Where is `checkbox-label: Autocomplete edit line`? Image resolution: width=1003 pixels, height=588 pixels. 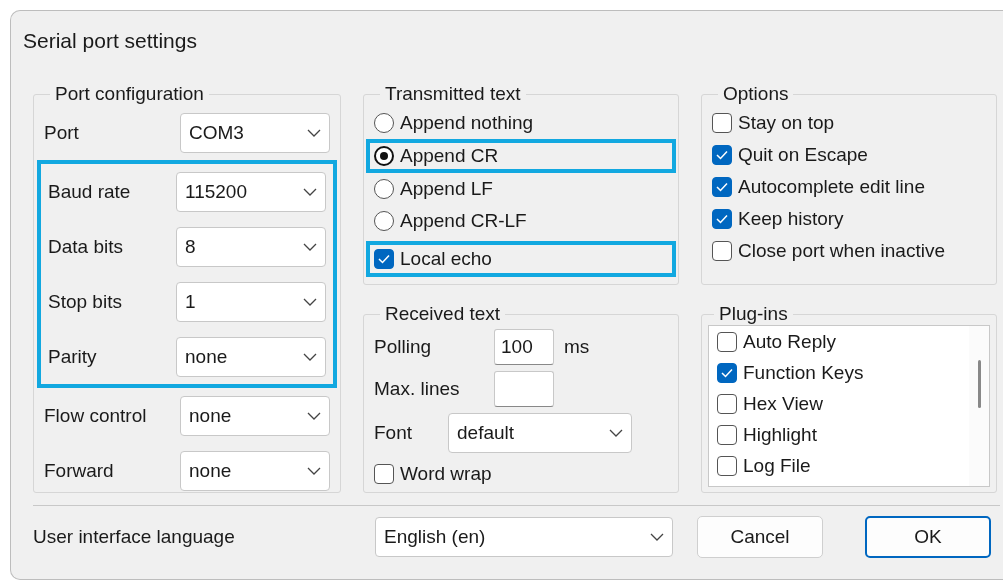
checkbox-label: Autocomplete edit line is located at coordinates (831, 187).